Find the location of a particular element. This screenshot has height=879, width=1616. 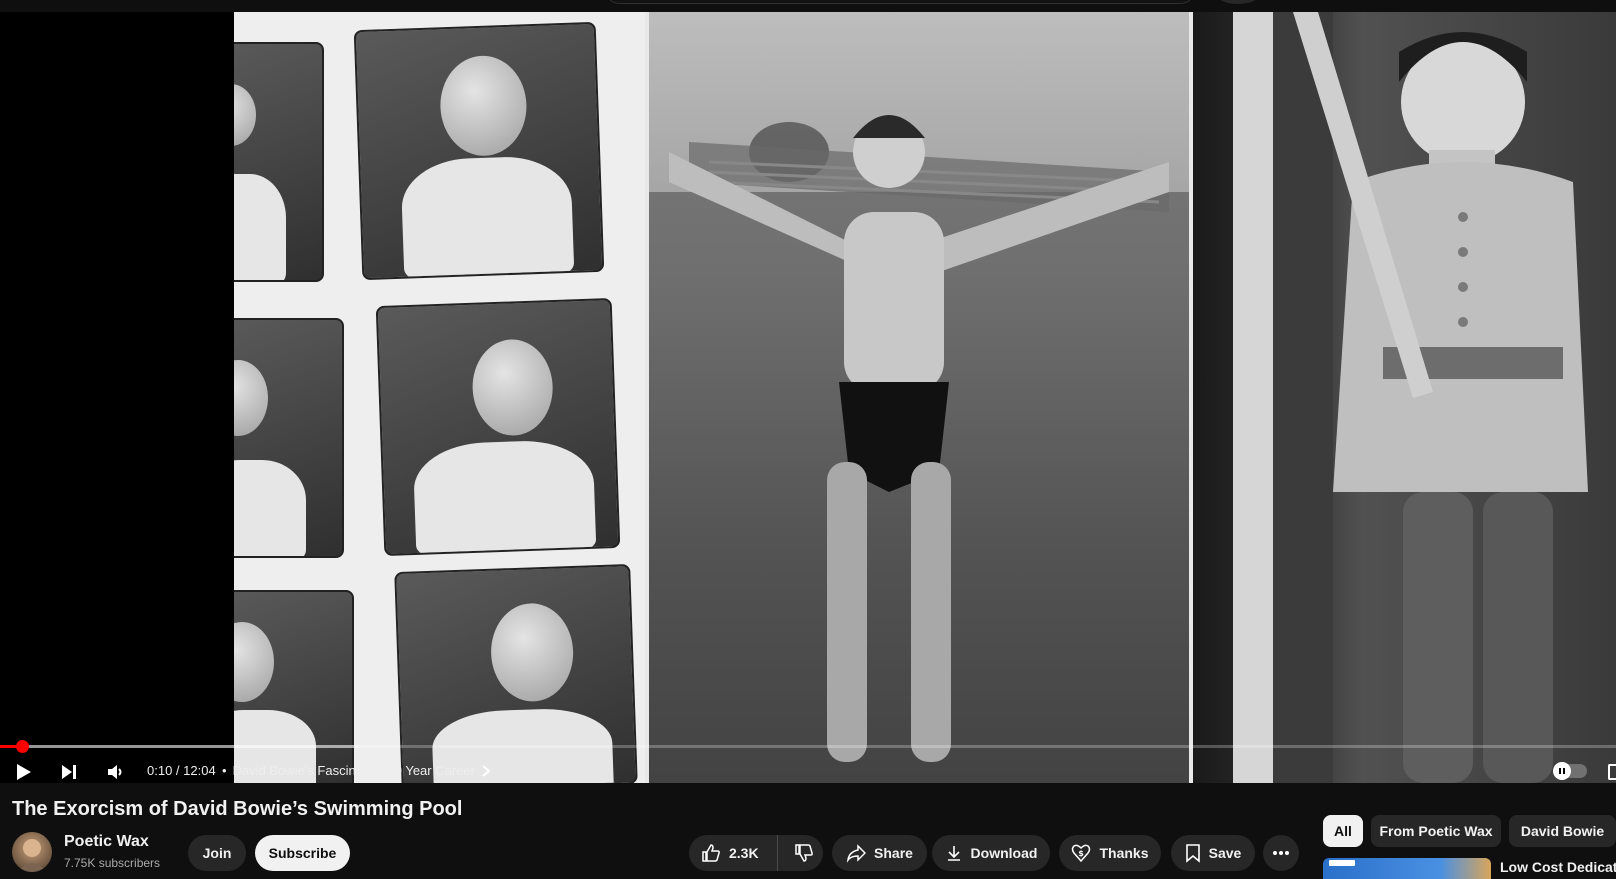

channel-avatar is located at coordinates (32, 852).